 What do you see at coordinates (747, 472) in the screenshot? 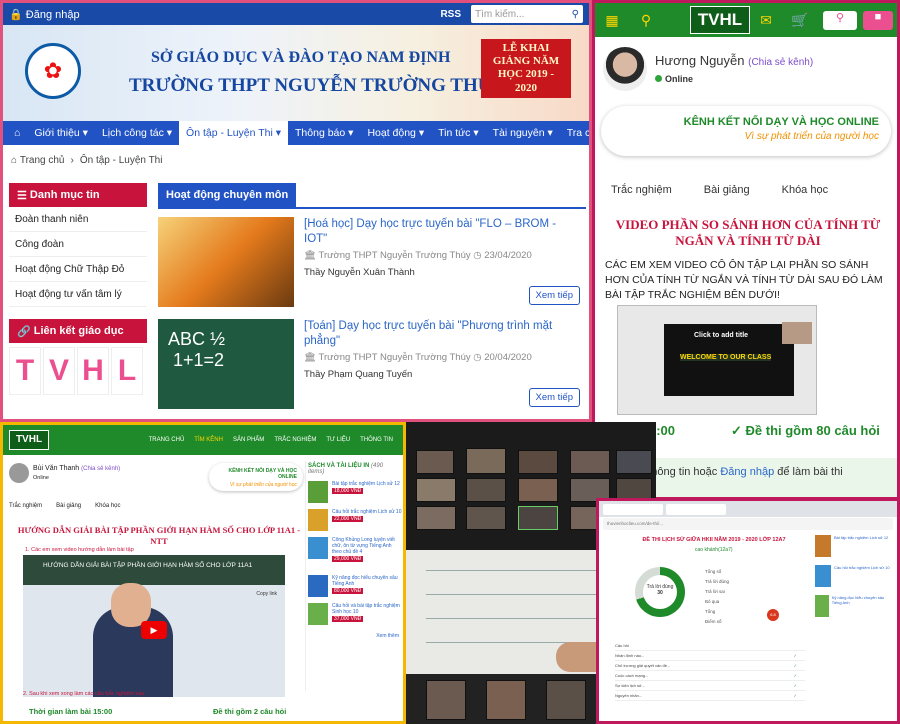
I see `login-link: Đăng nhập` at bounding box center [747, 472].